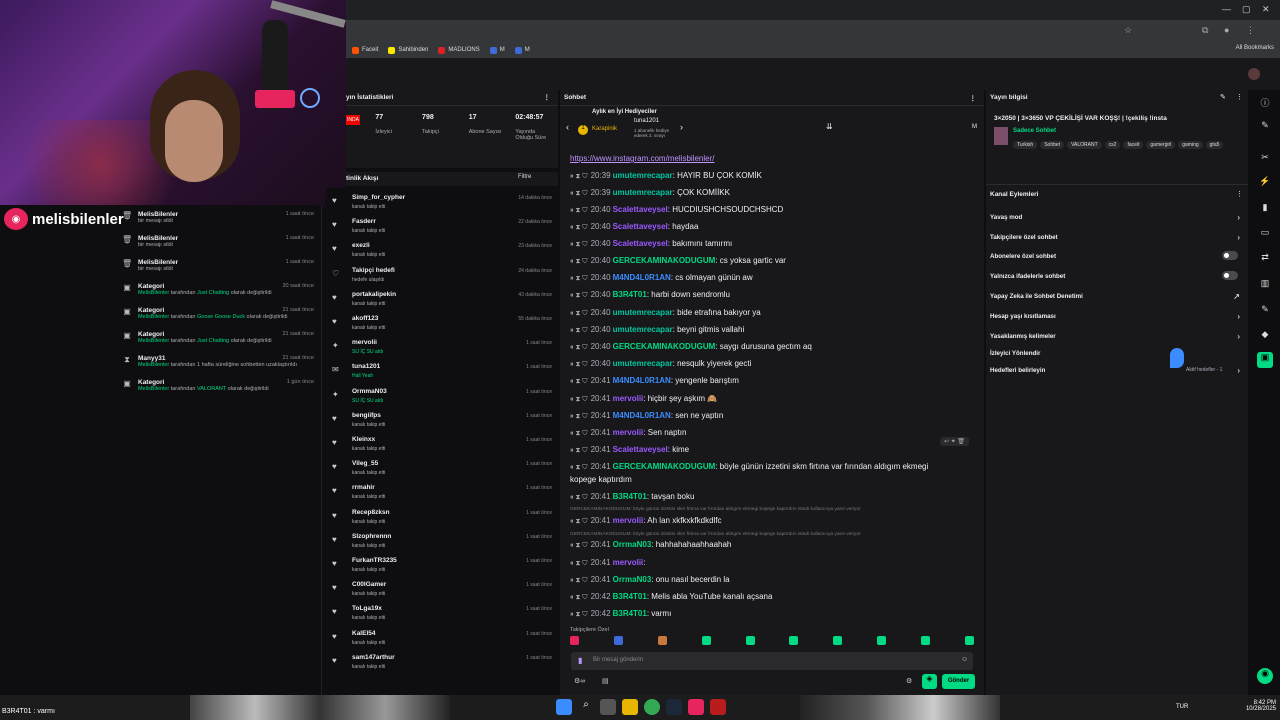  I want to click on channel-action-item: Hesap yaşı kısıtlaması ›, so click(1117, 316).